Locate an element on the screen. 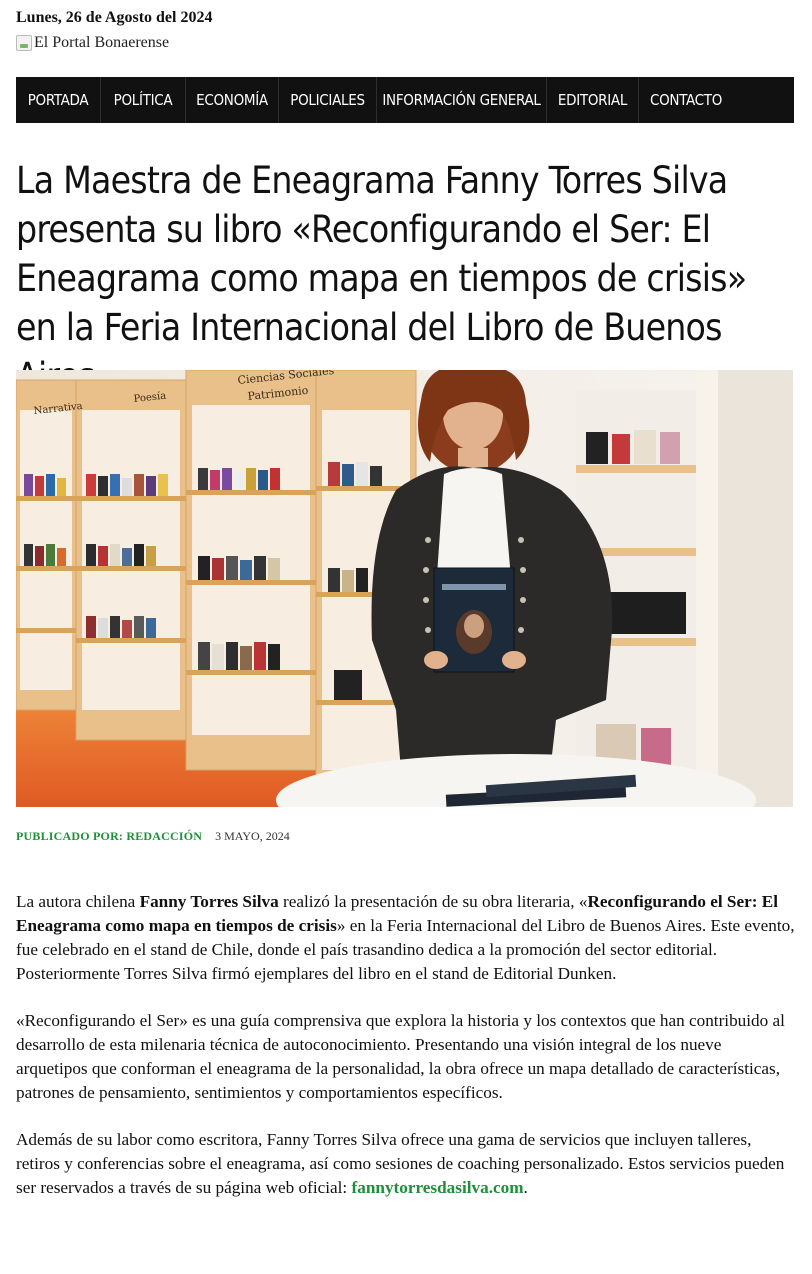  broken-image-icon is located at coordinates (24, 43).